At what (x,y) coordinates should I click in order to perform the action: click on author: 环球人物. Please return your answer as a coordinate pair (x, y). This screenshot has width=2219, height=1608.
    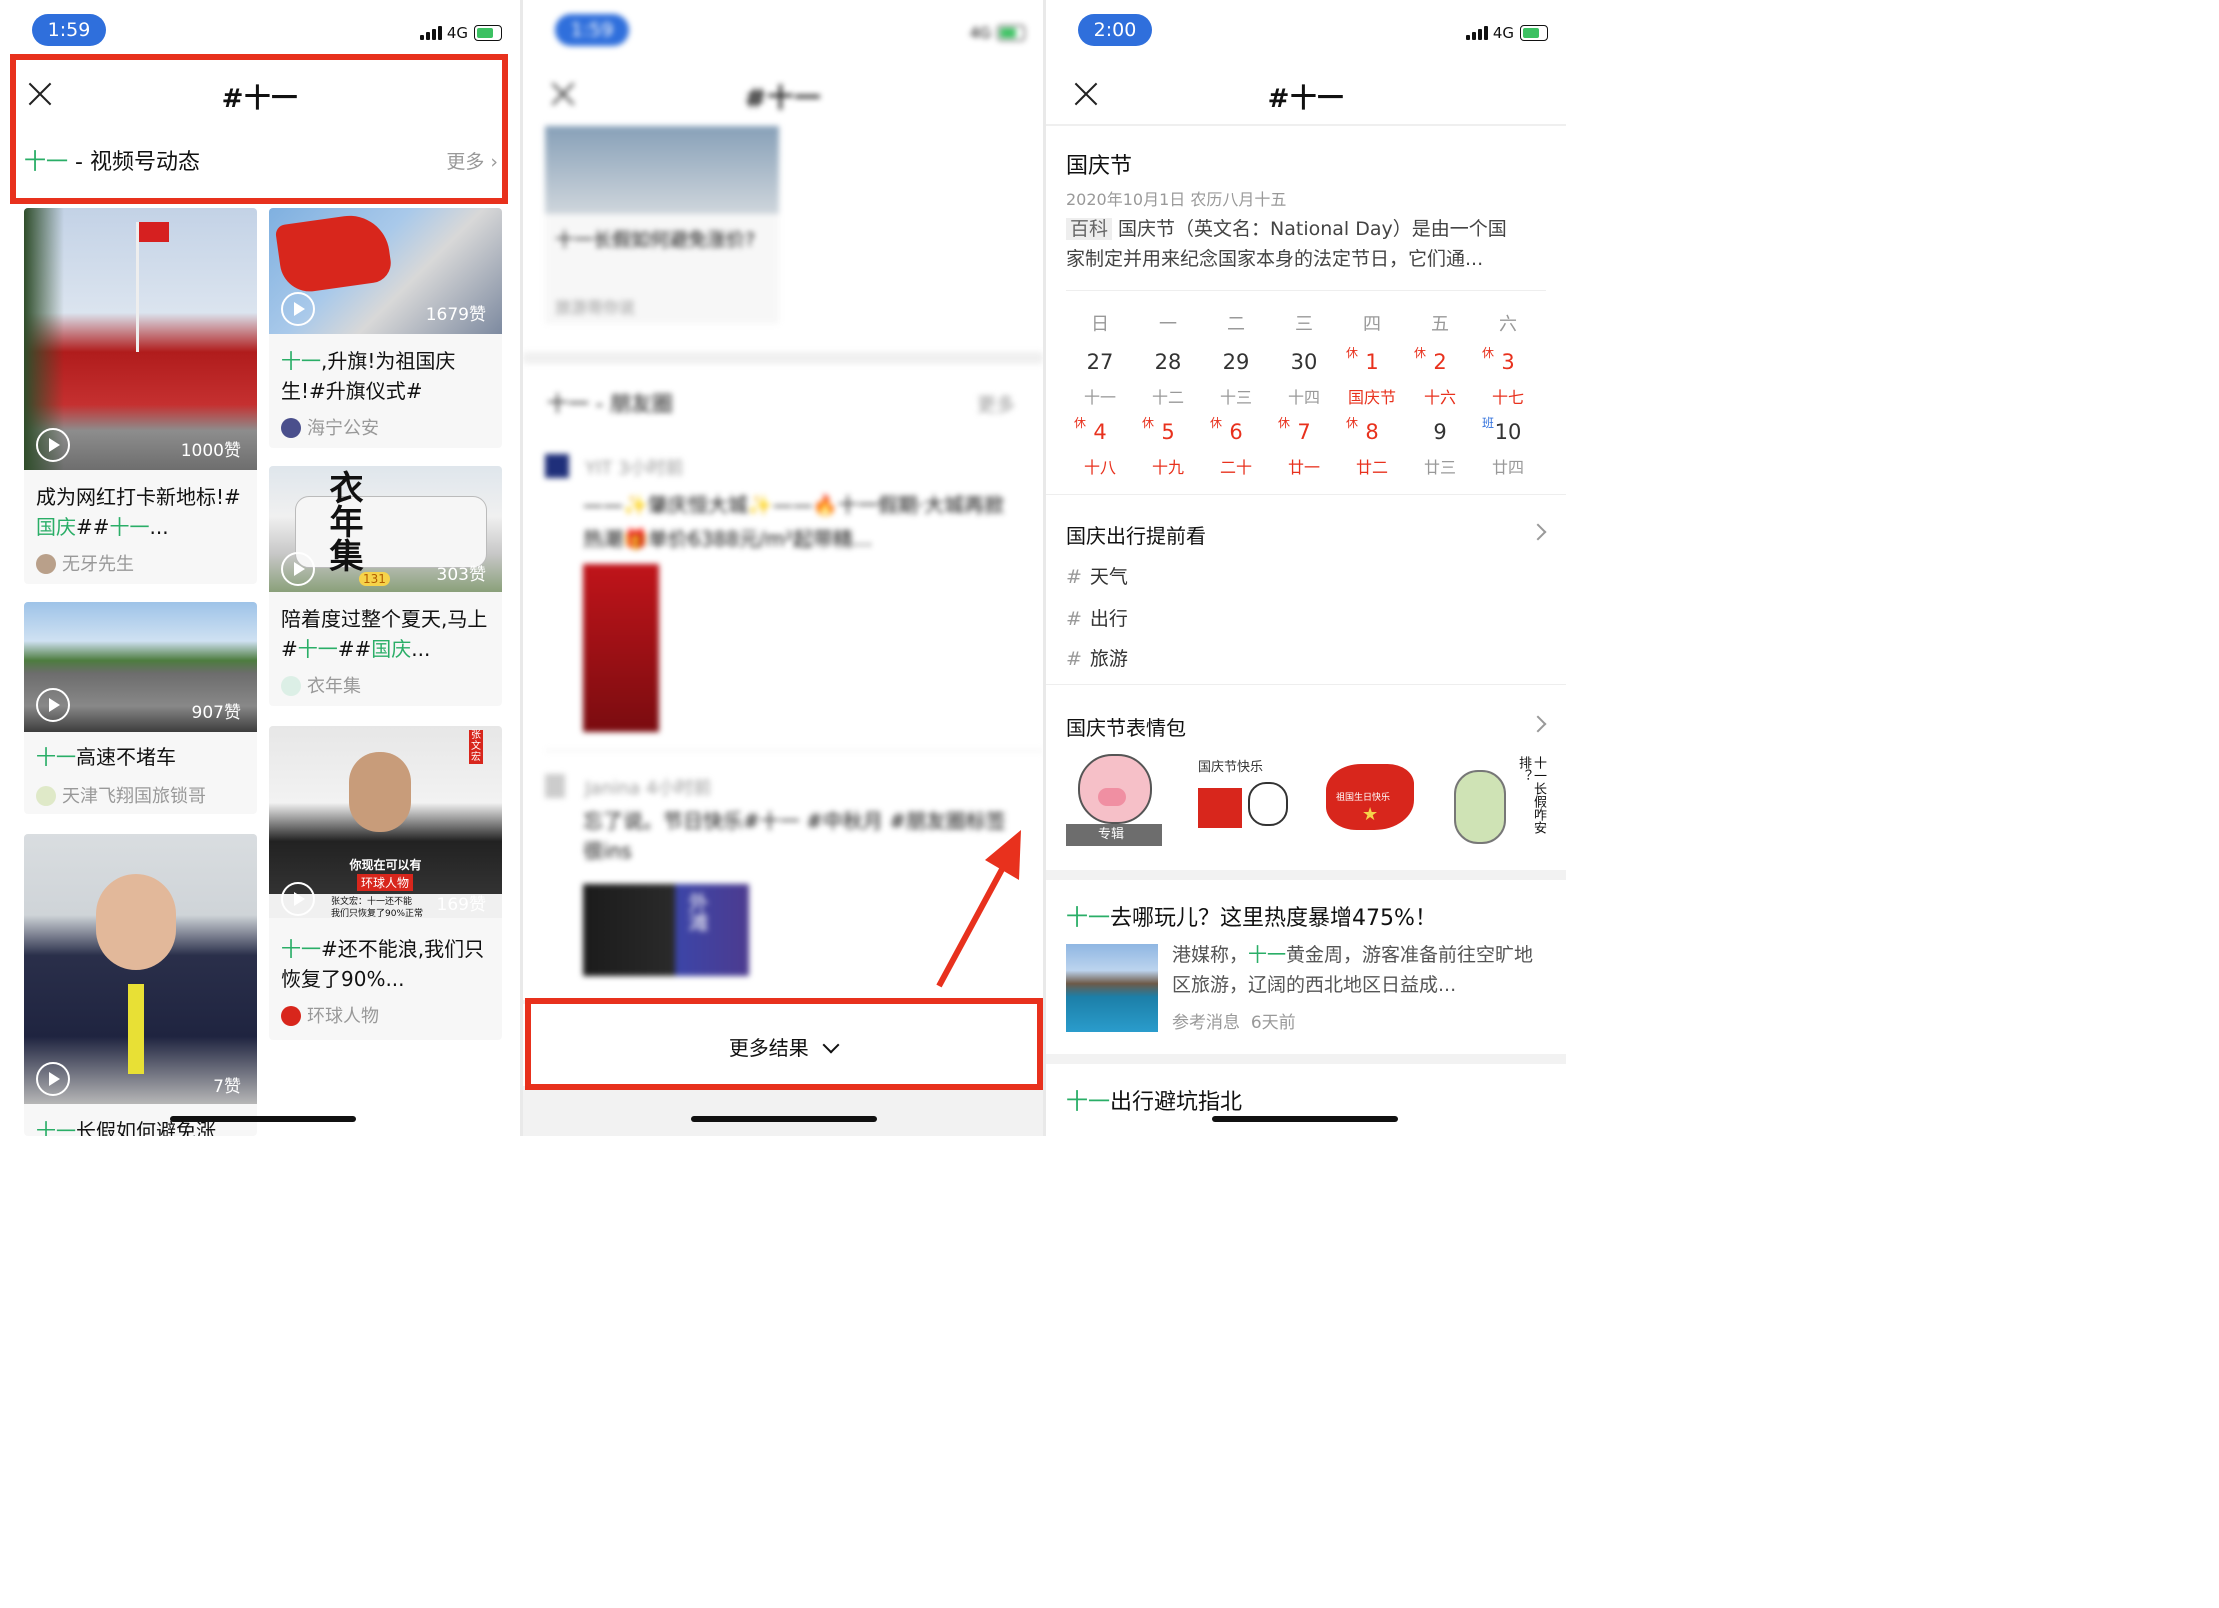
    Looking at the image, I should click on (330, 1015).